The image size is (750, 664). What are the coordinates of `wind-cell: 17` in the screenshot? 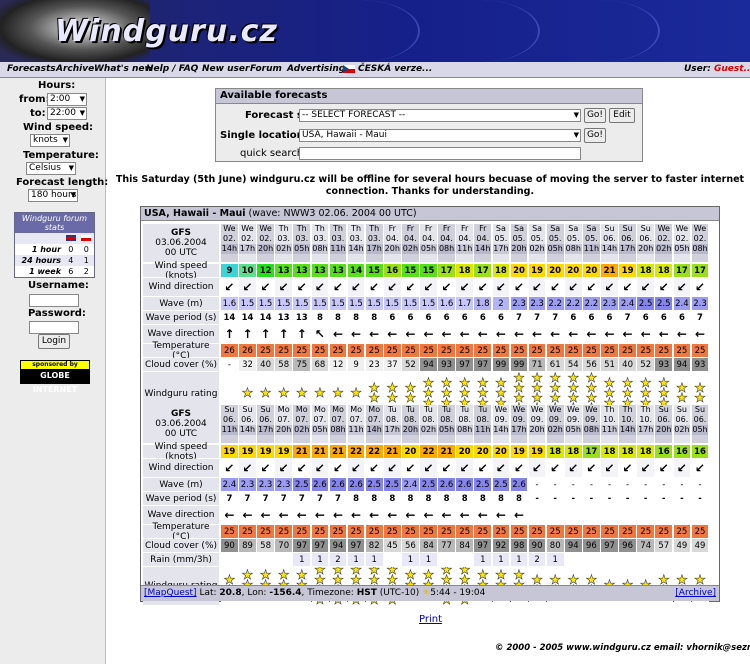 It's located at (447, 270).